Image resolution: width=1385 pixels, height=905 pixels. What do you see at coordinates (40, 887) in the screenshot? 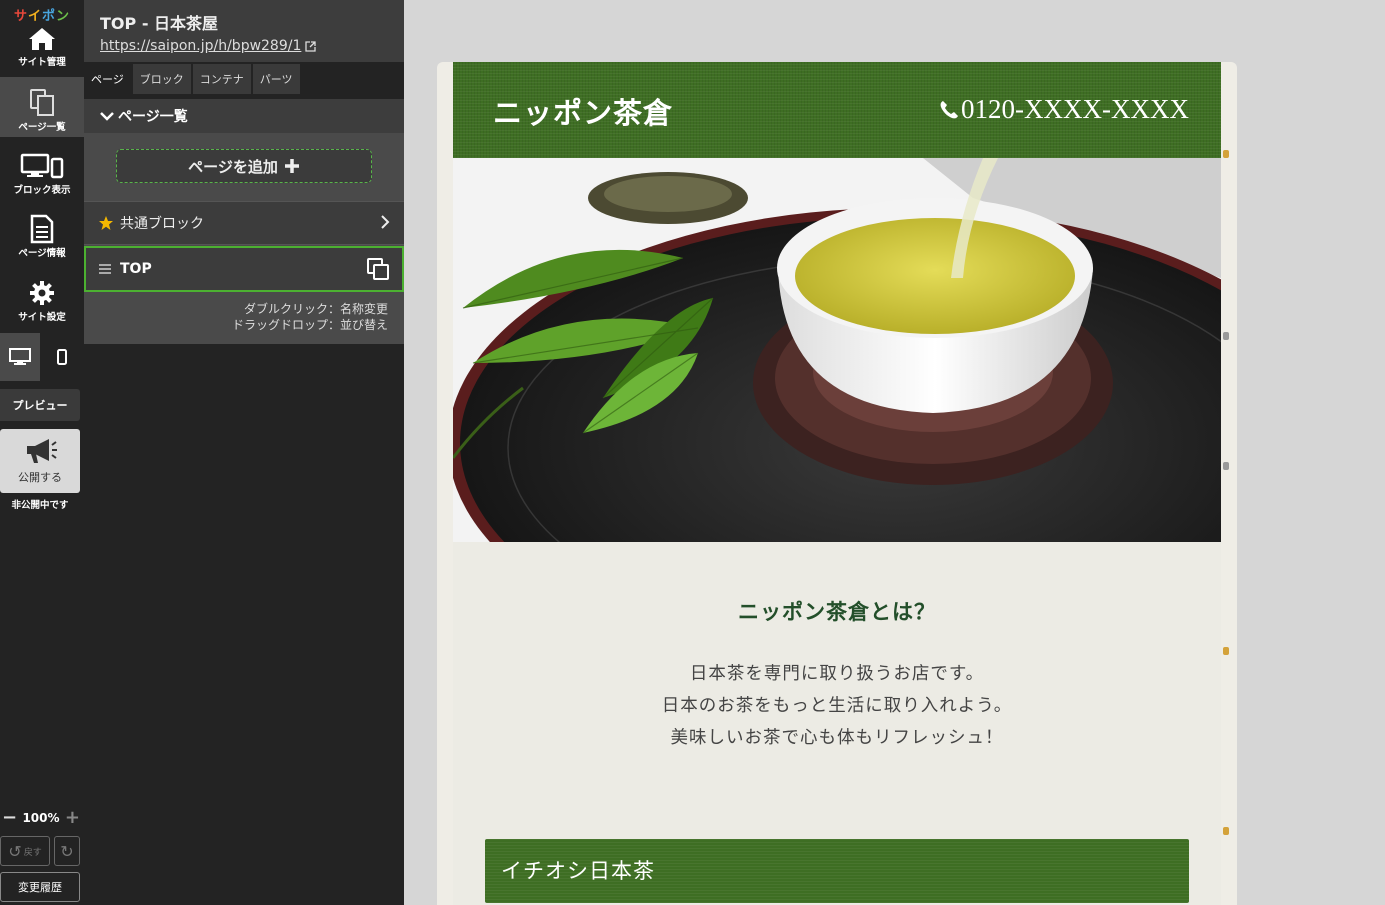
I see `change-history-button: 変更履歴` at bounding box center [40, 887].